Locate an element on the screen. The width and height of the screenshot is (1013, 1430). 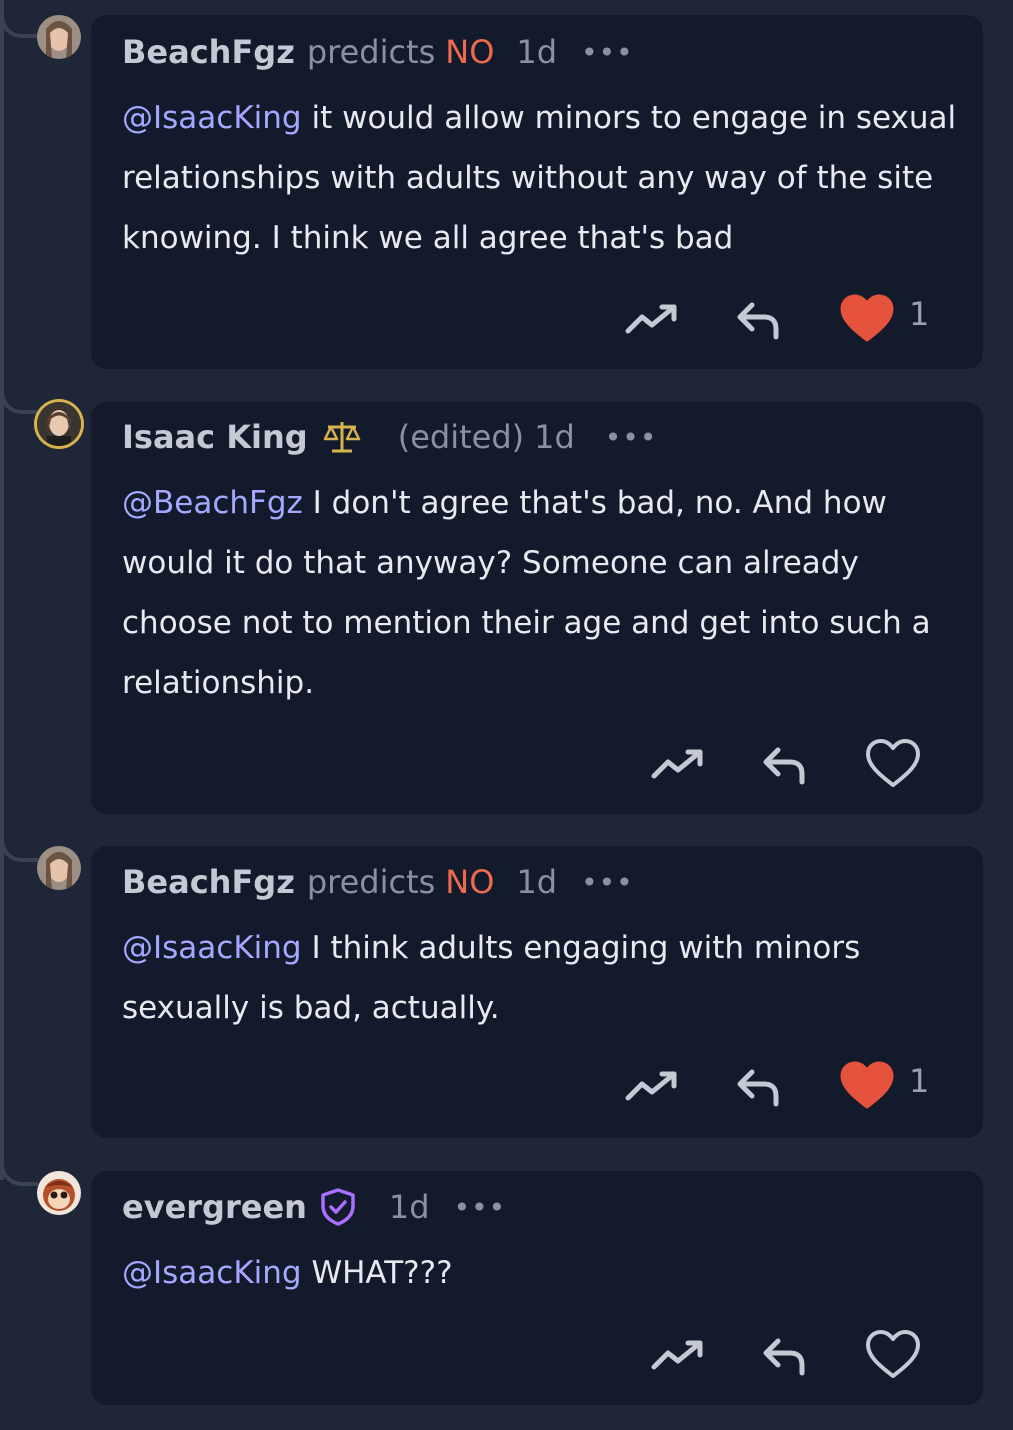
shield-check-icon is located at coordinates (338, 1207).